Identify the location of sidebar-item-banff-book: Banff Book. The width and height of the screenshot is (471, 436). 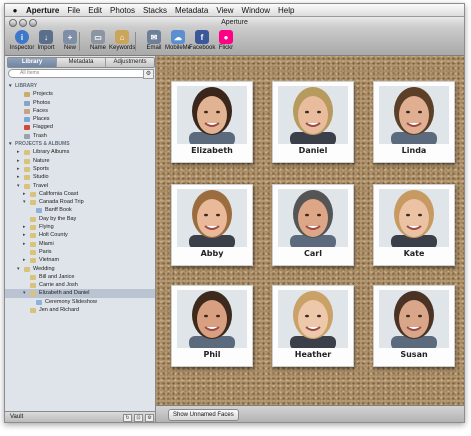
(80, 210).